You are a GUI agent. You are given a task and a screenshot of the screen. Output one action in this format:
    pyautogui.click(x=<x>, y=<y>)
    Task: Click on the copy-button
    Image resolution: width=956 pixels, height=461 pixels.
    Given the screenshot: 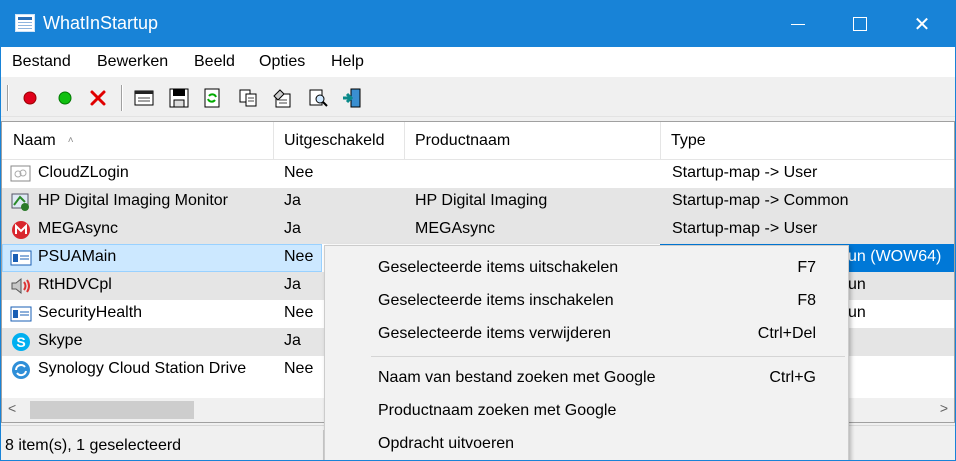 What is the action you would take?
    pyautogui.click(x=248, y=98)
    